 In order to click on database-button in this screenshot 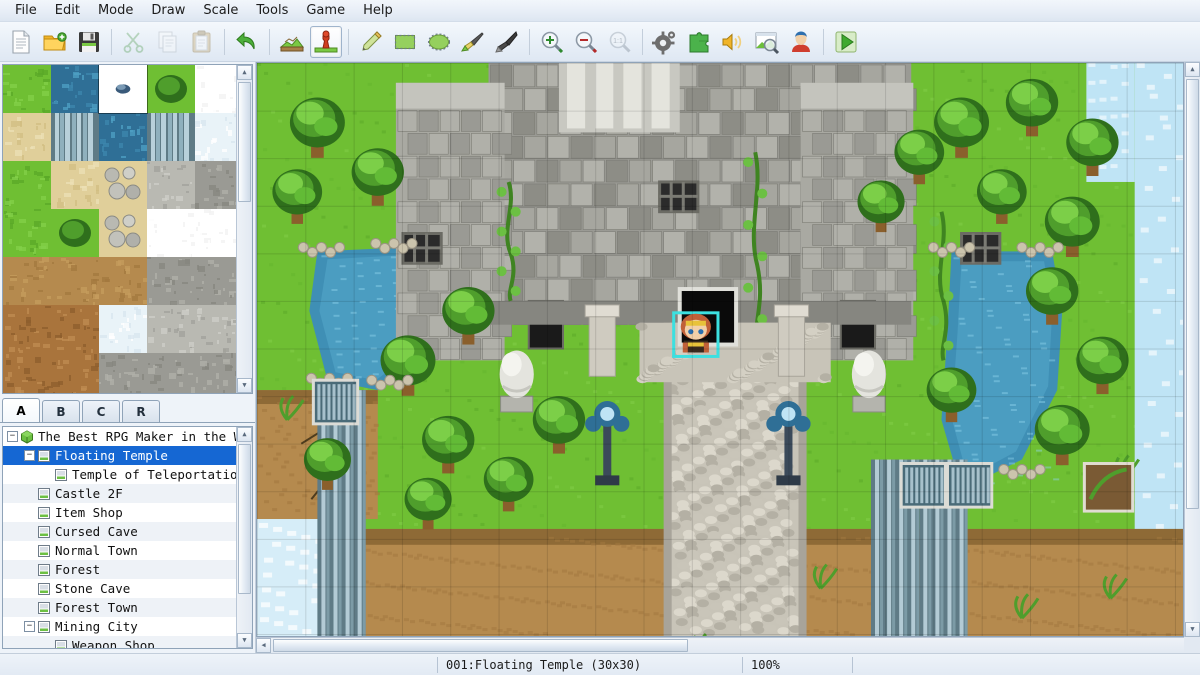, I will do `click(665, 42)`.